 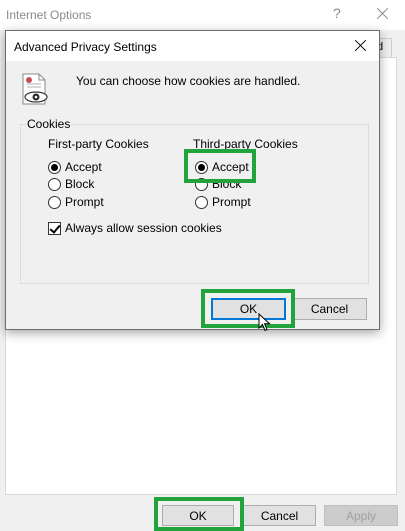 I want to click on radio-label: Block, so click(x=80, y=184).